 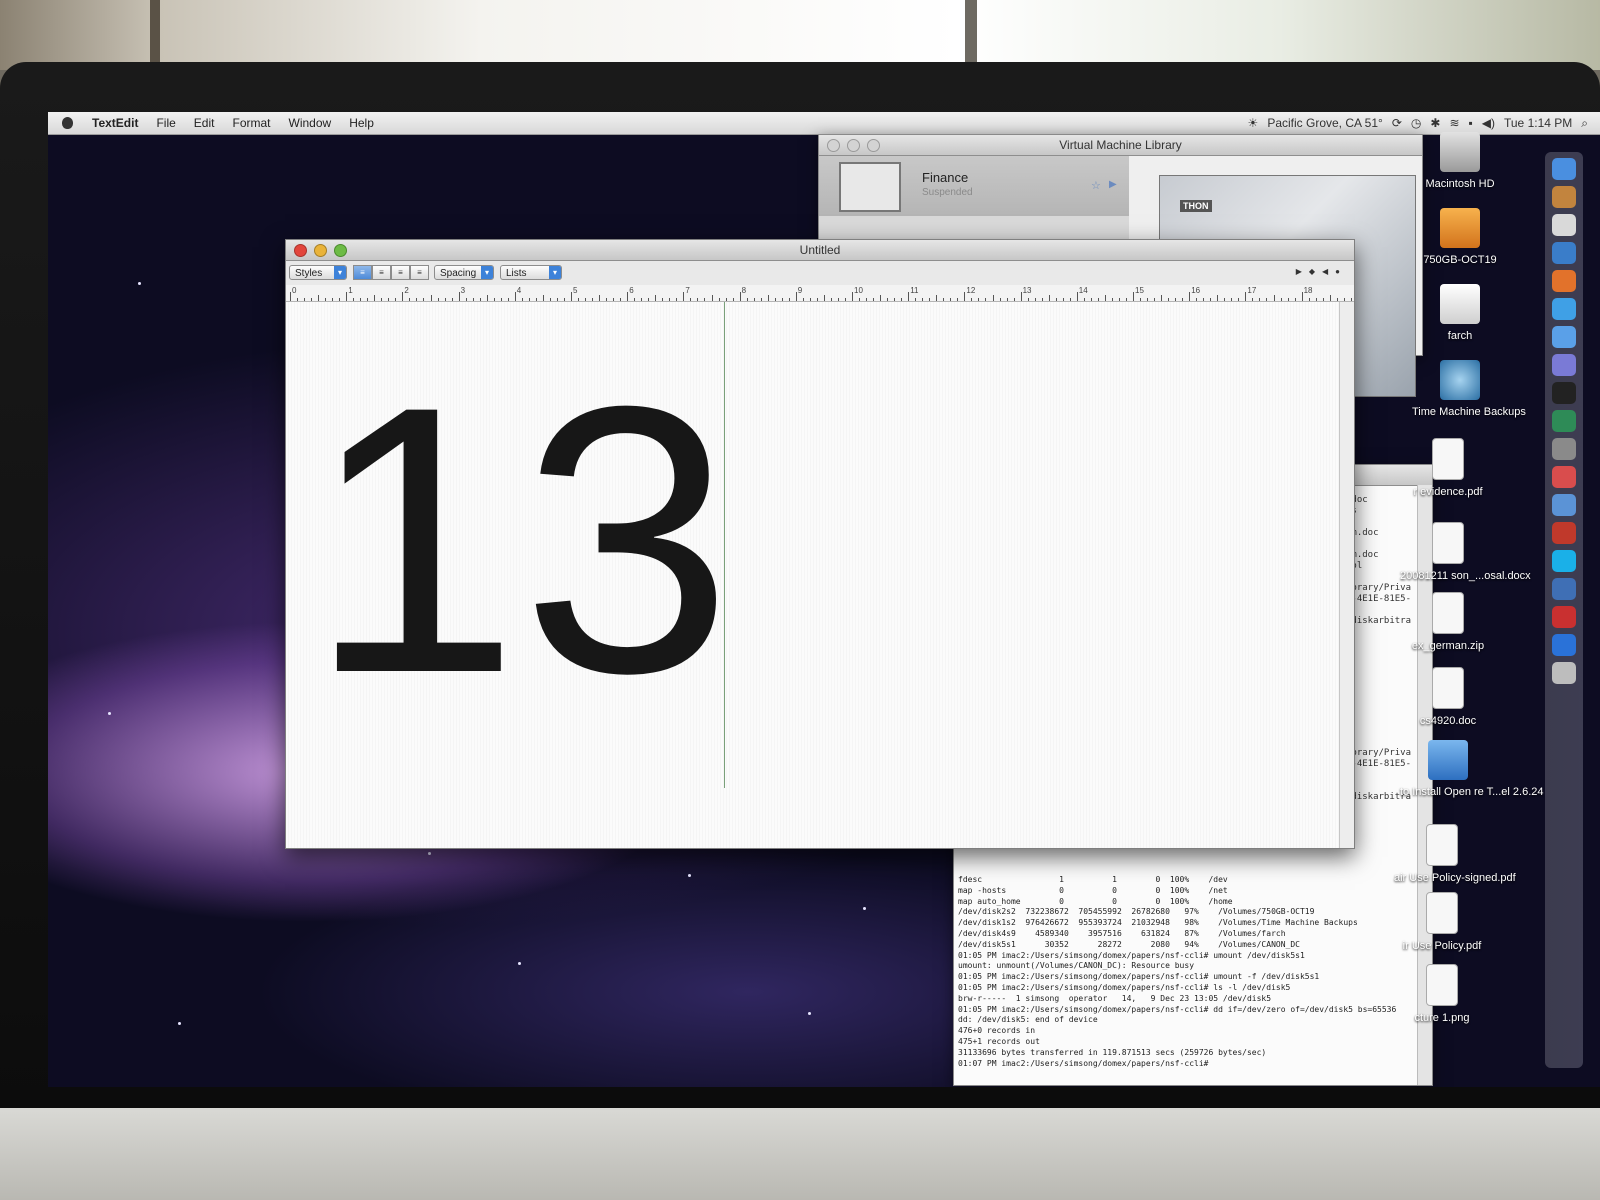 I want to click on xcode-icon, so click(x=1564, y=589).